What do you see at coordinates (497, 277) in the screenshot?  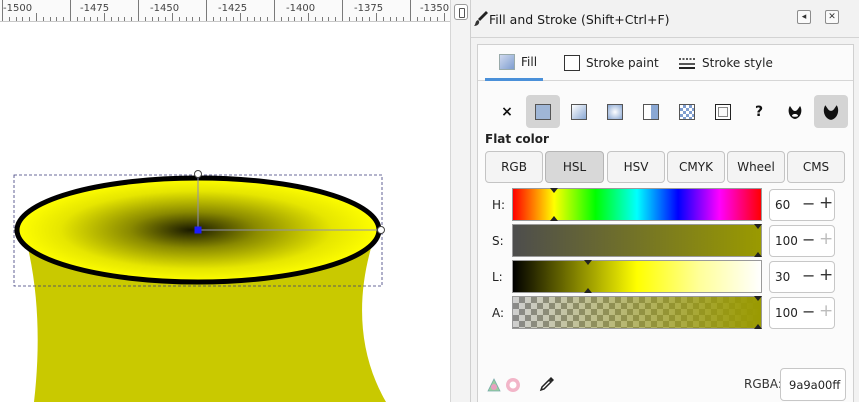 I see `lightness-label: L:` at bounding box center [497, 277].